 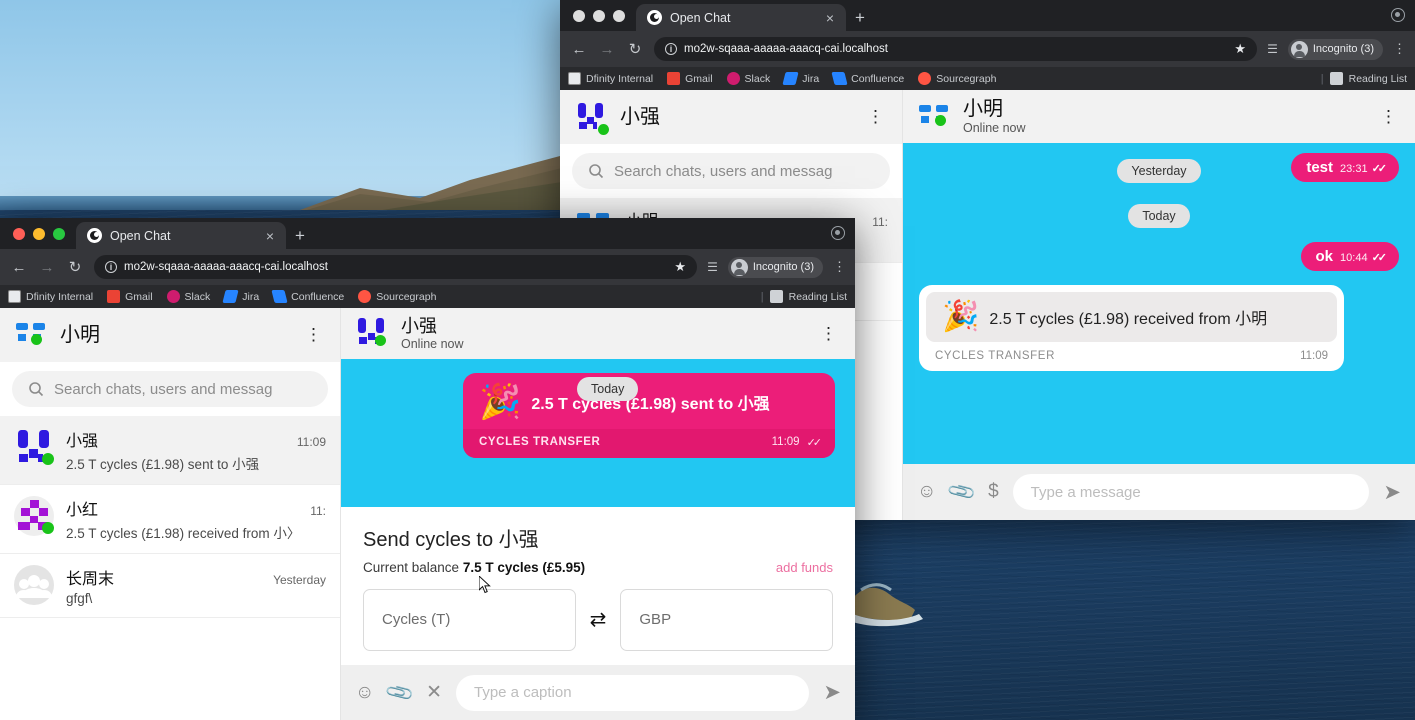 What do you see at coordinates (1159, 256) in the screenshot?
I see `message-row: ok 10:44 ✓✓` at bounding box center [1159, 256].